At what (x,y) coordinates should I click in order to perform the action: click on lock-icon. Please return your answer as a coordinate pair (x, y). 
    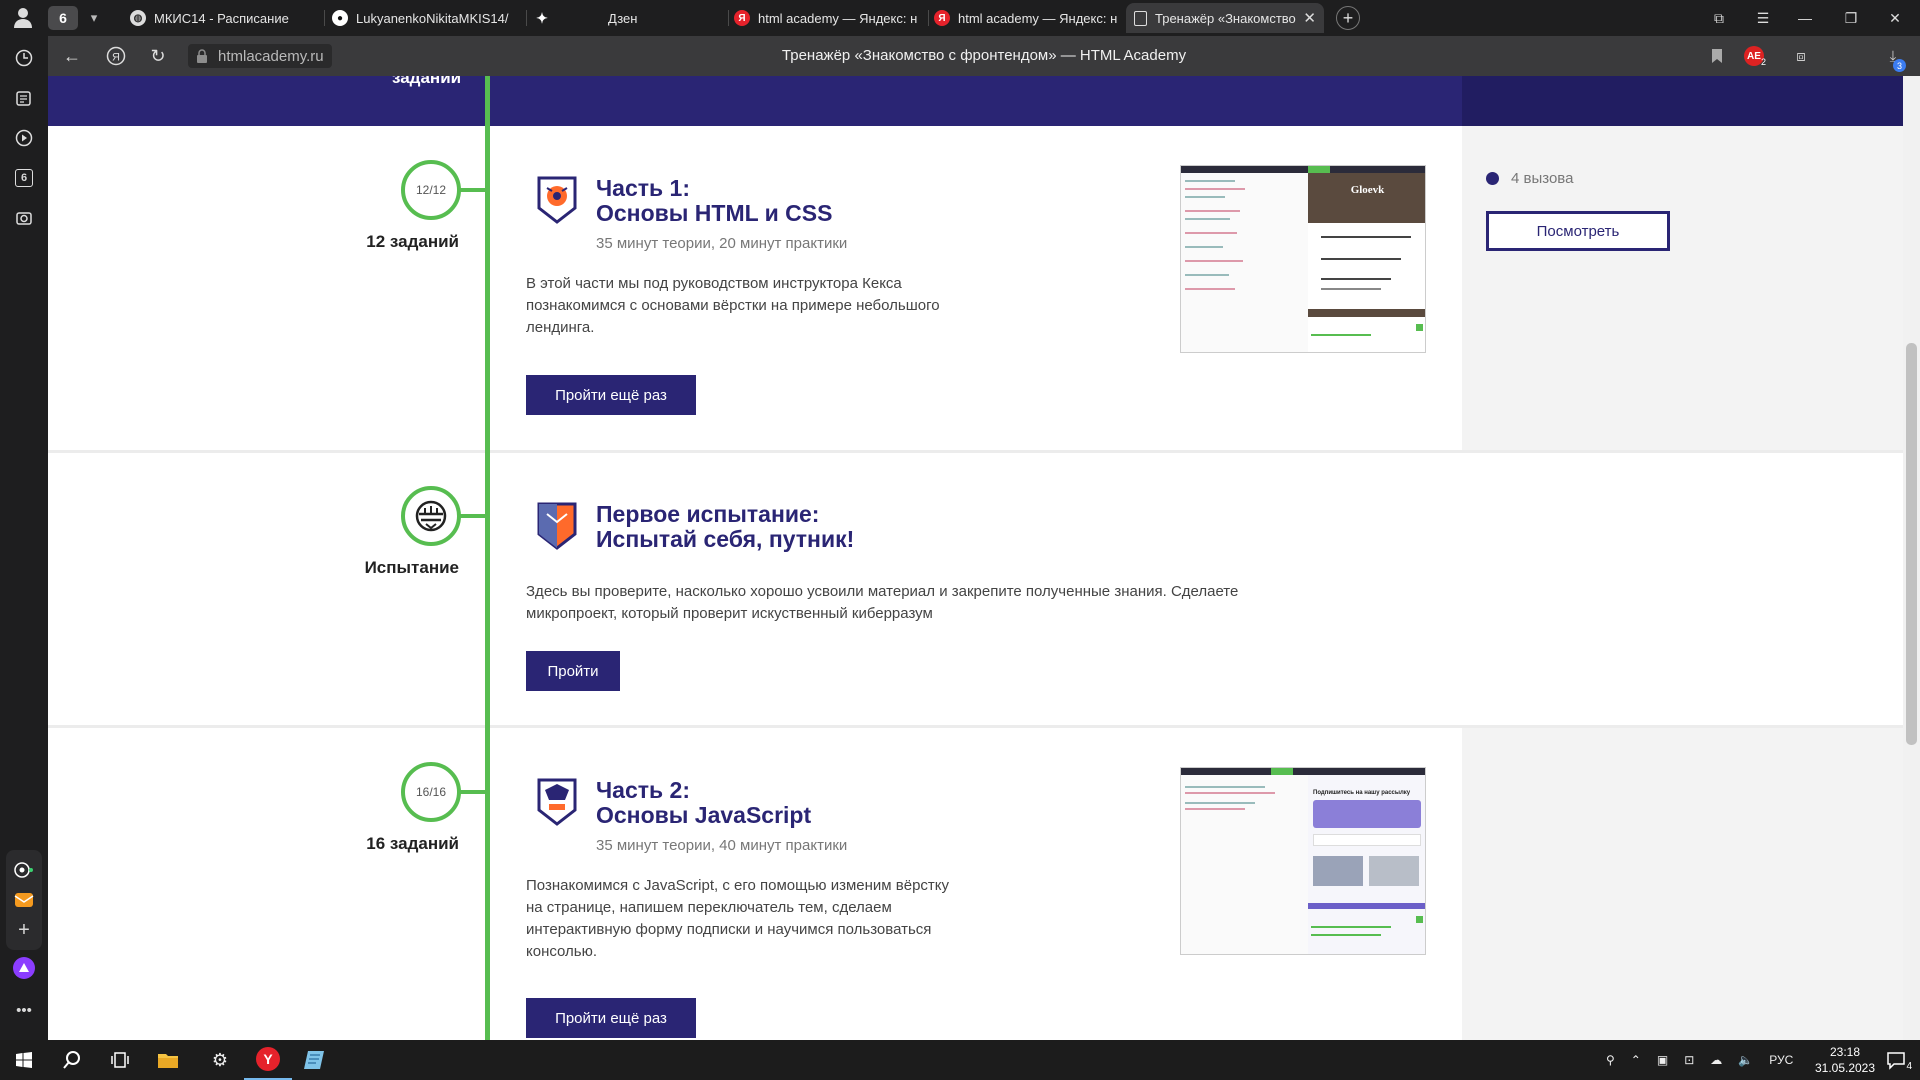
    Looking at the image, I should click on (202, 56).